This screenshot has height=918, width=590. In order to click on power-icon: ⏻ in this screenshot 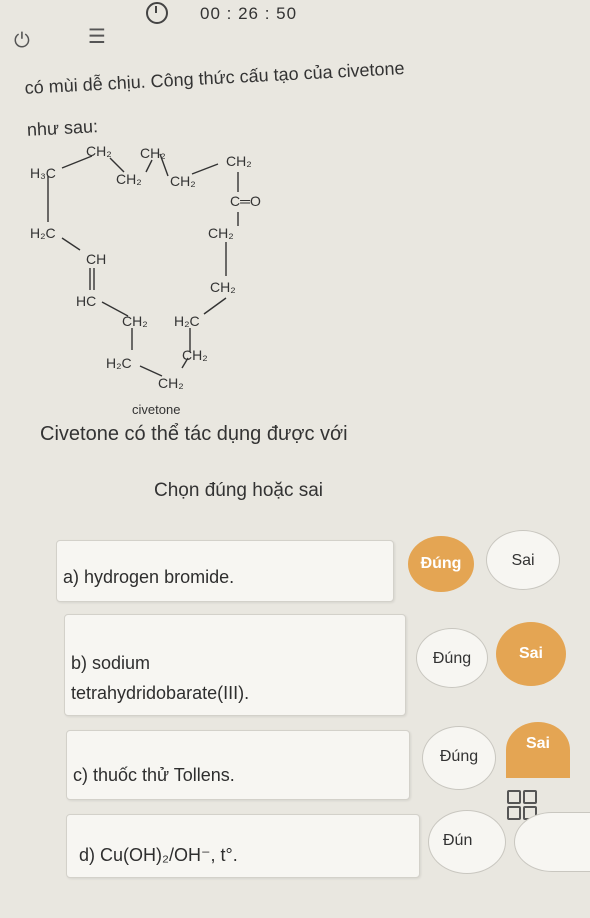, I will do `click(22, 41)`.